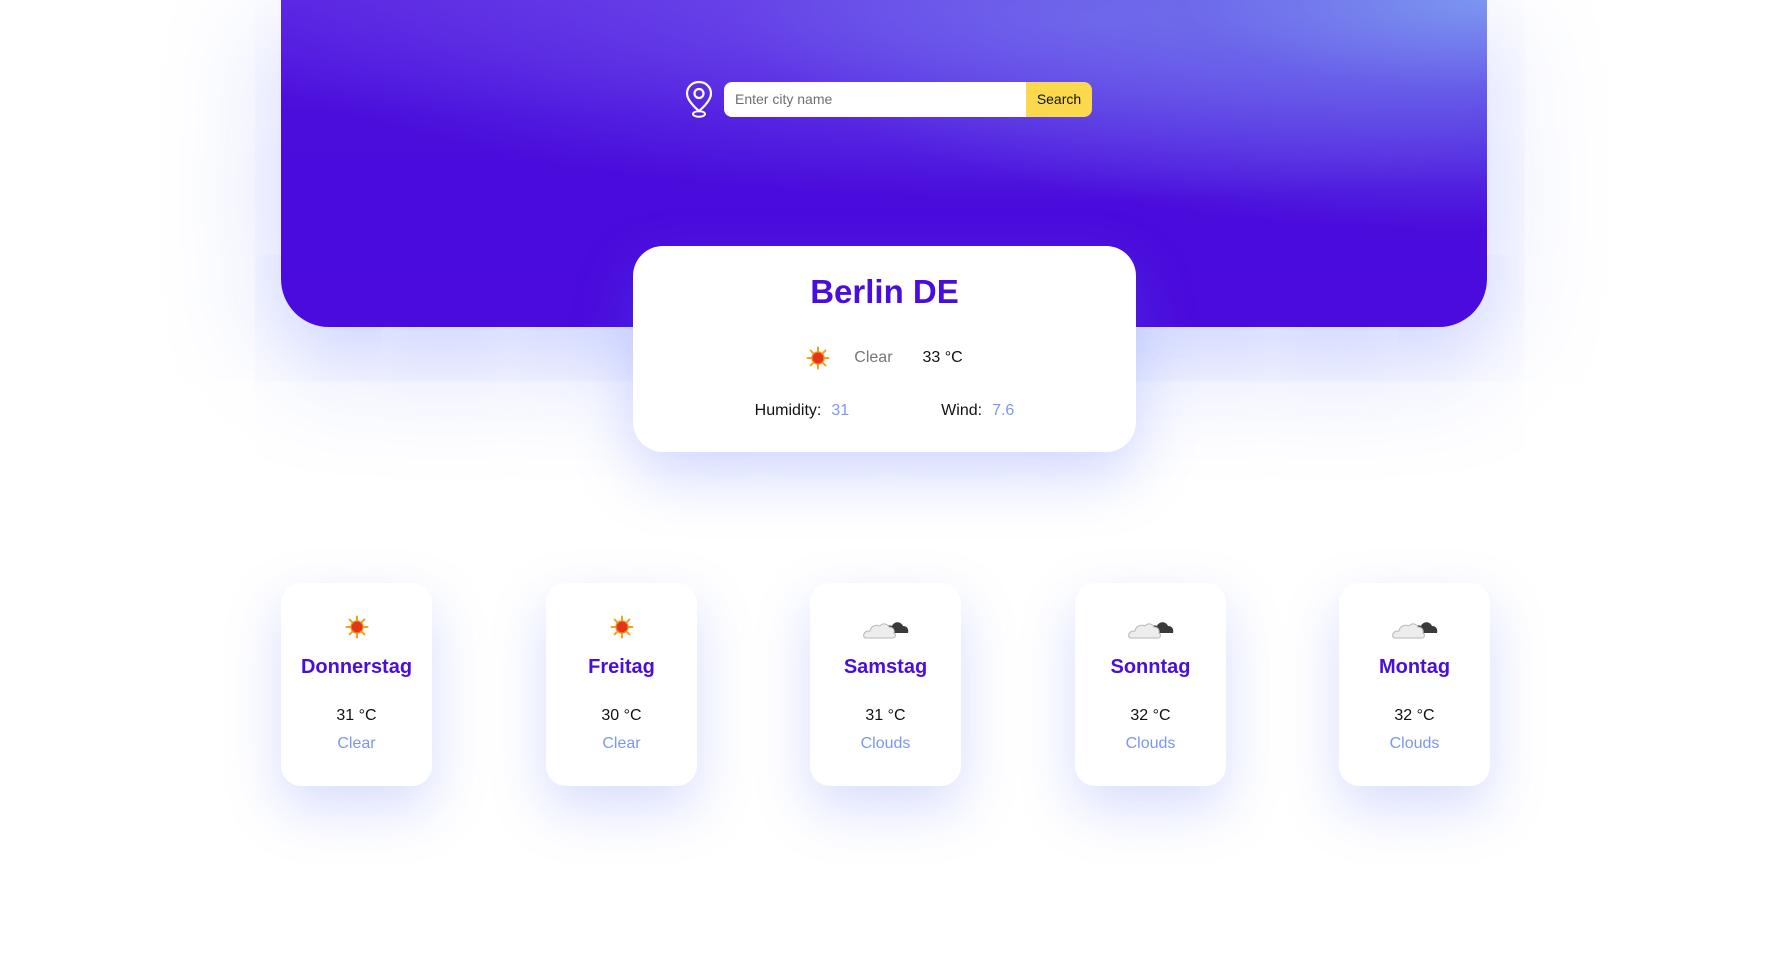  I want to click on wind-detail: Wind: 7.6, so click(977, 411).